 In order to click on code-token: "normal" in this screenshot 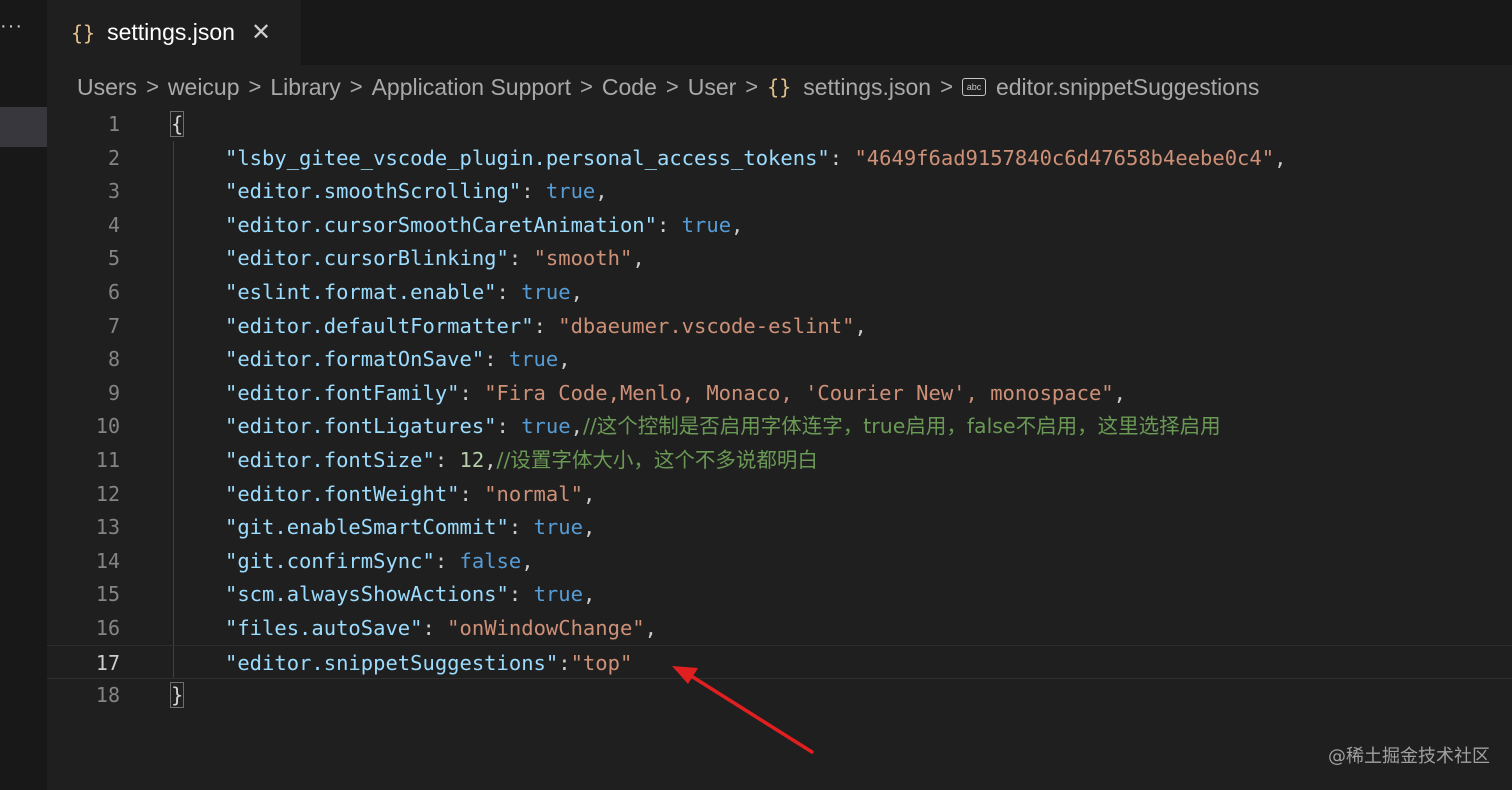, I will do `click(533, 493)`.